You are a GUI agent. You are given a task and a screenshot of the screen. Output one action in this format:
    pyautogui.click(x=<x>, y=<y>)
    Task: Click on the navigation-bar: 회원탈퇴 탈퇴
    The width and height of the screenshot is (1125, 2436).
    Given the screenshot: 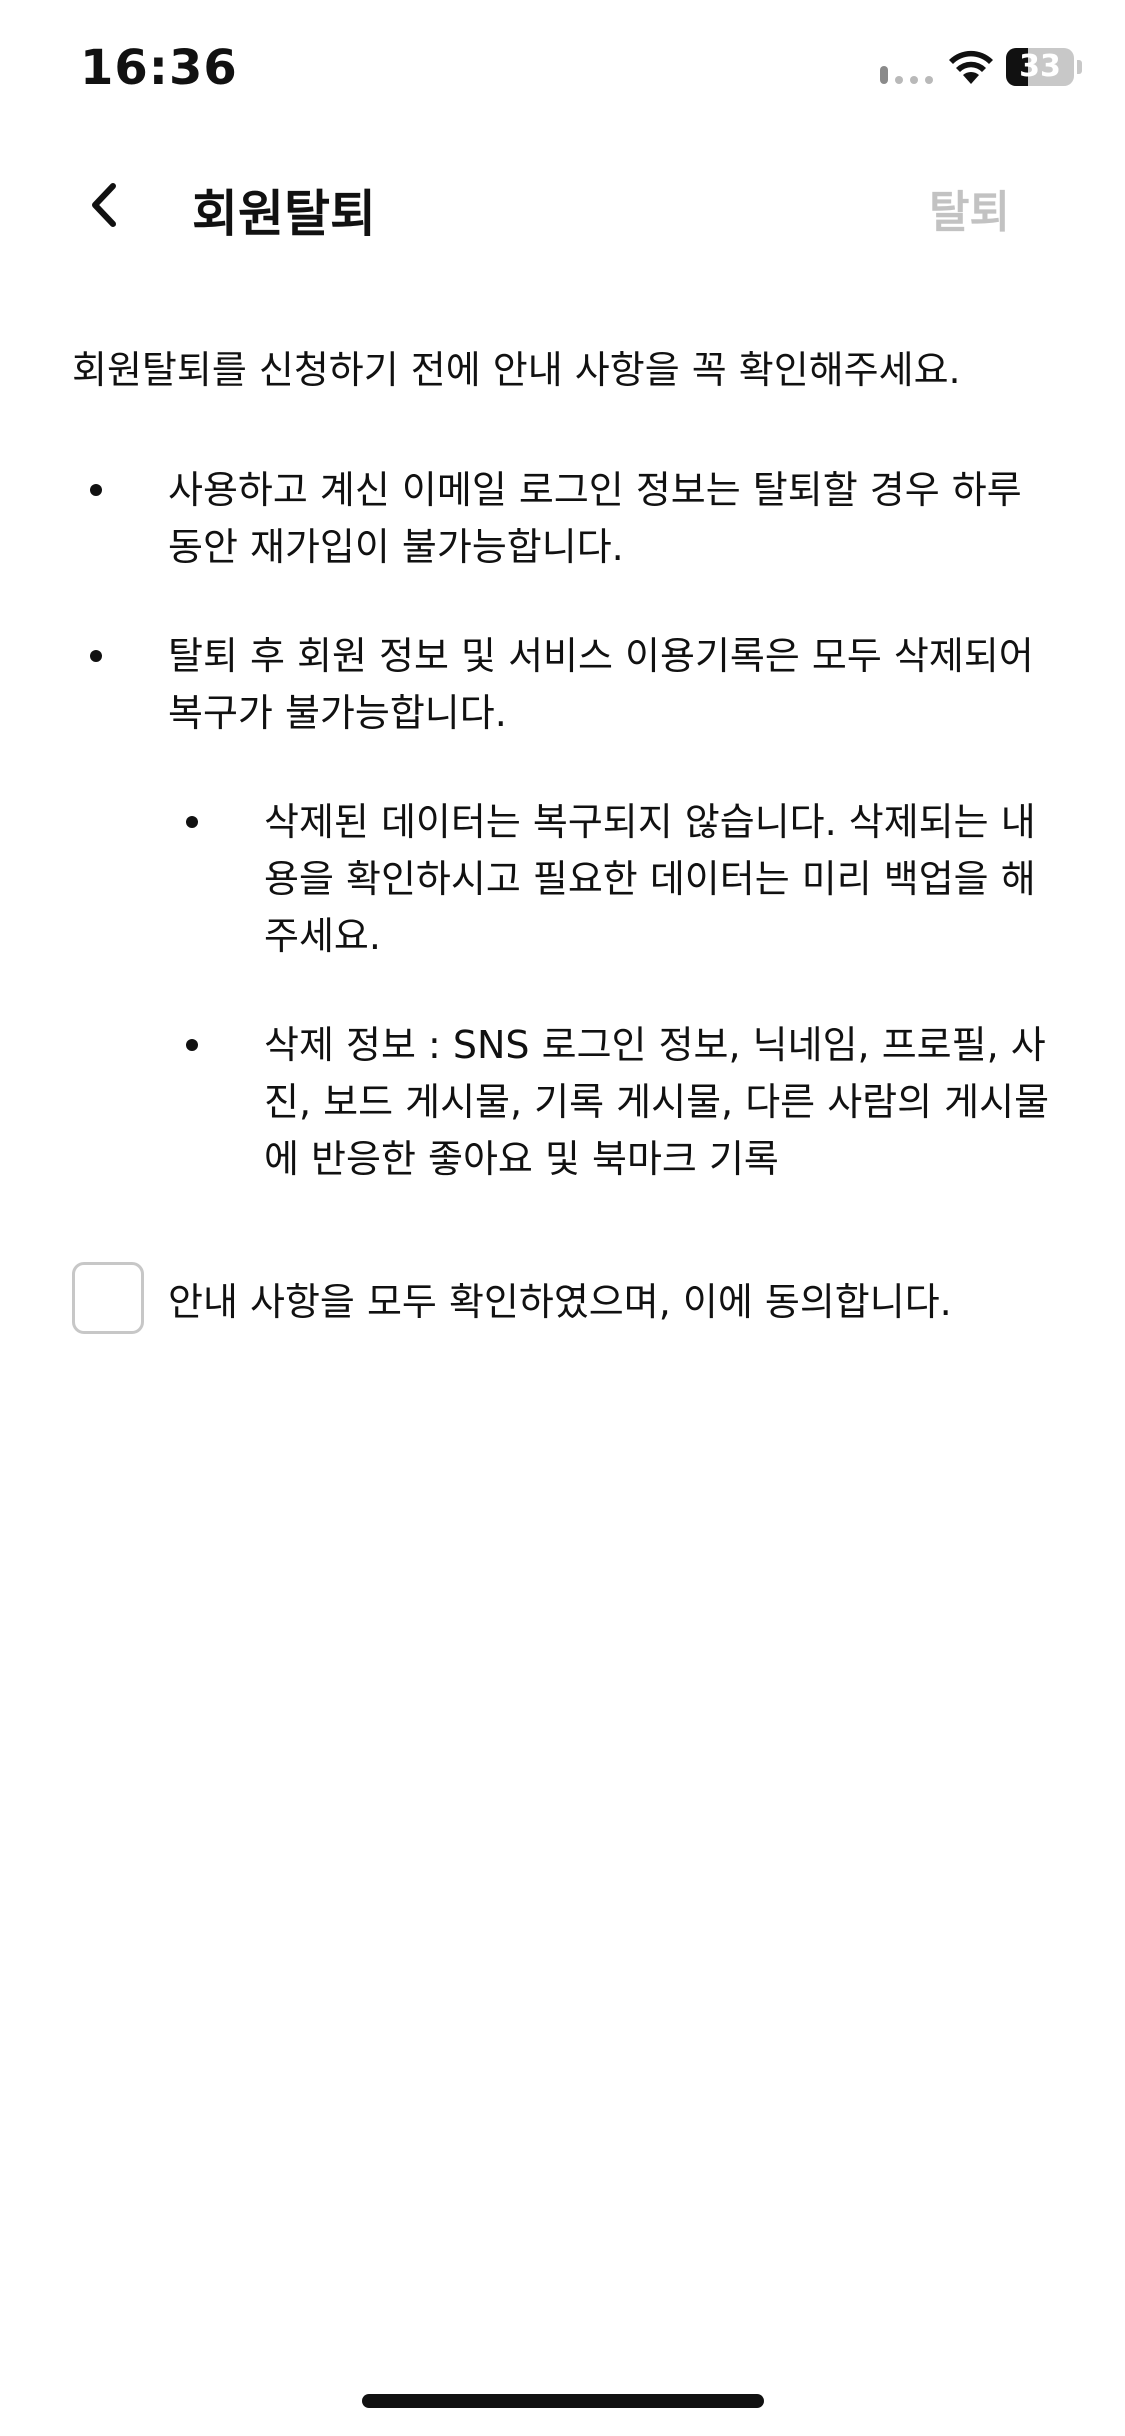 What is the action you would take?
    pyautogui.click(x=562, y=205)
    